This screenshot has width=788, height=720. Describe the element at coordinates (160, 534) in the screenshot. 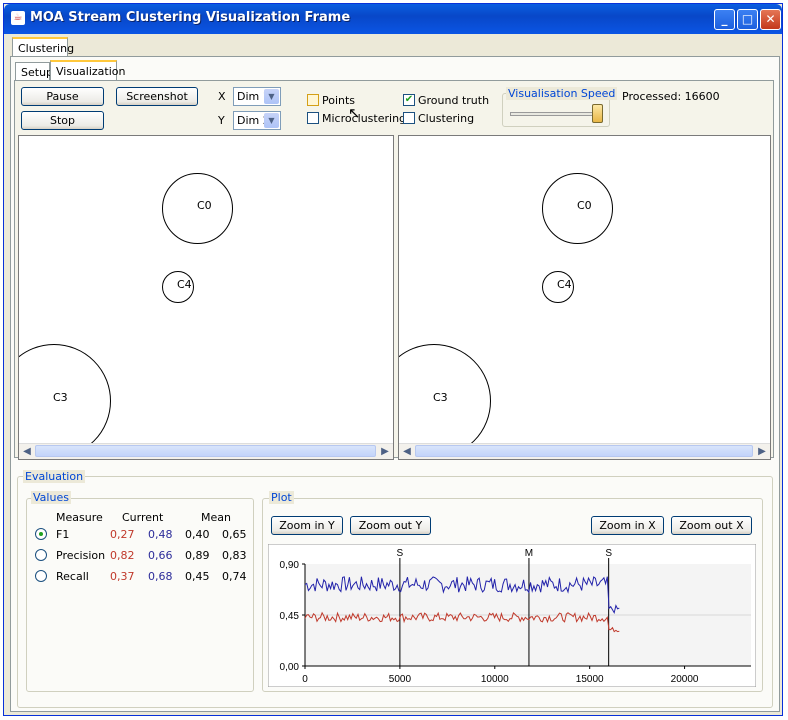

I see `current-value-blue: 0,48` at that location.